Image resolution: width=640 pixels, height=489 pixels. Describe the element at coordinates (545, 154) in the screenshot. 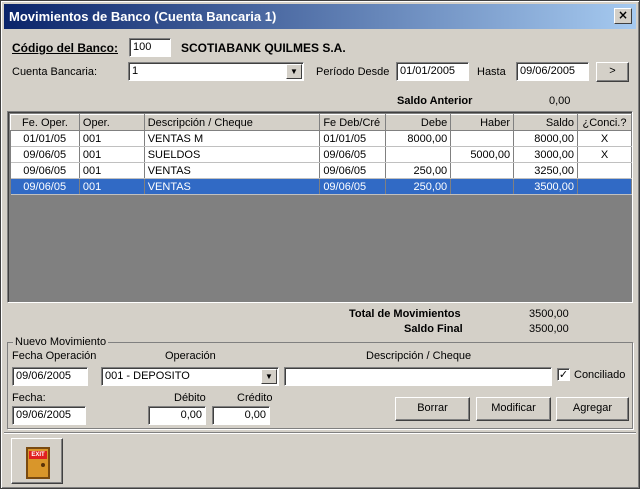

I see `cell-saldo: 3000,00` at that location.